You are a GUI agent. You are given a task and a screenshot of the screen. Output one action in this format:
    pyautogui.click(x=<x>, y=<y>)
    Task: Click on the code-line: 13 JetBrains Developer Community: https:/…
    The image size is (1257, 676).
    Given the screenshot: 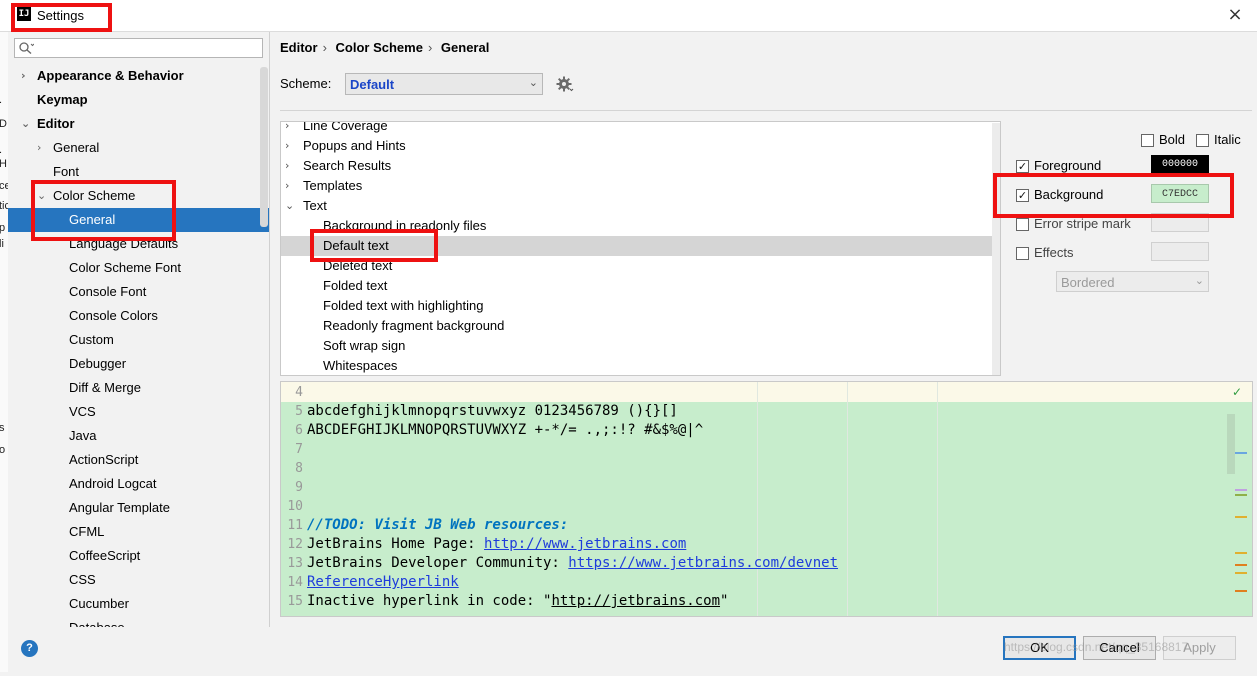 What is the action you would take?
    pyautogui.click(x=559, y=563)
    